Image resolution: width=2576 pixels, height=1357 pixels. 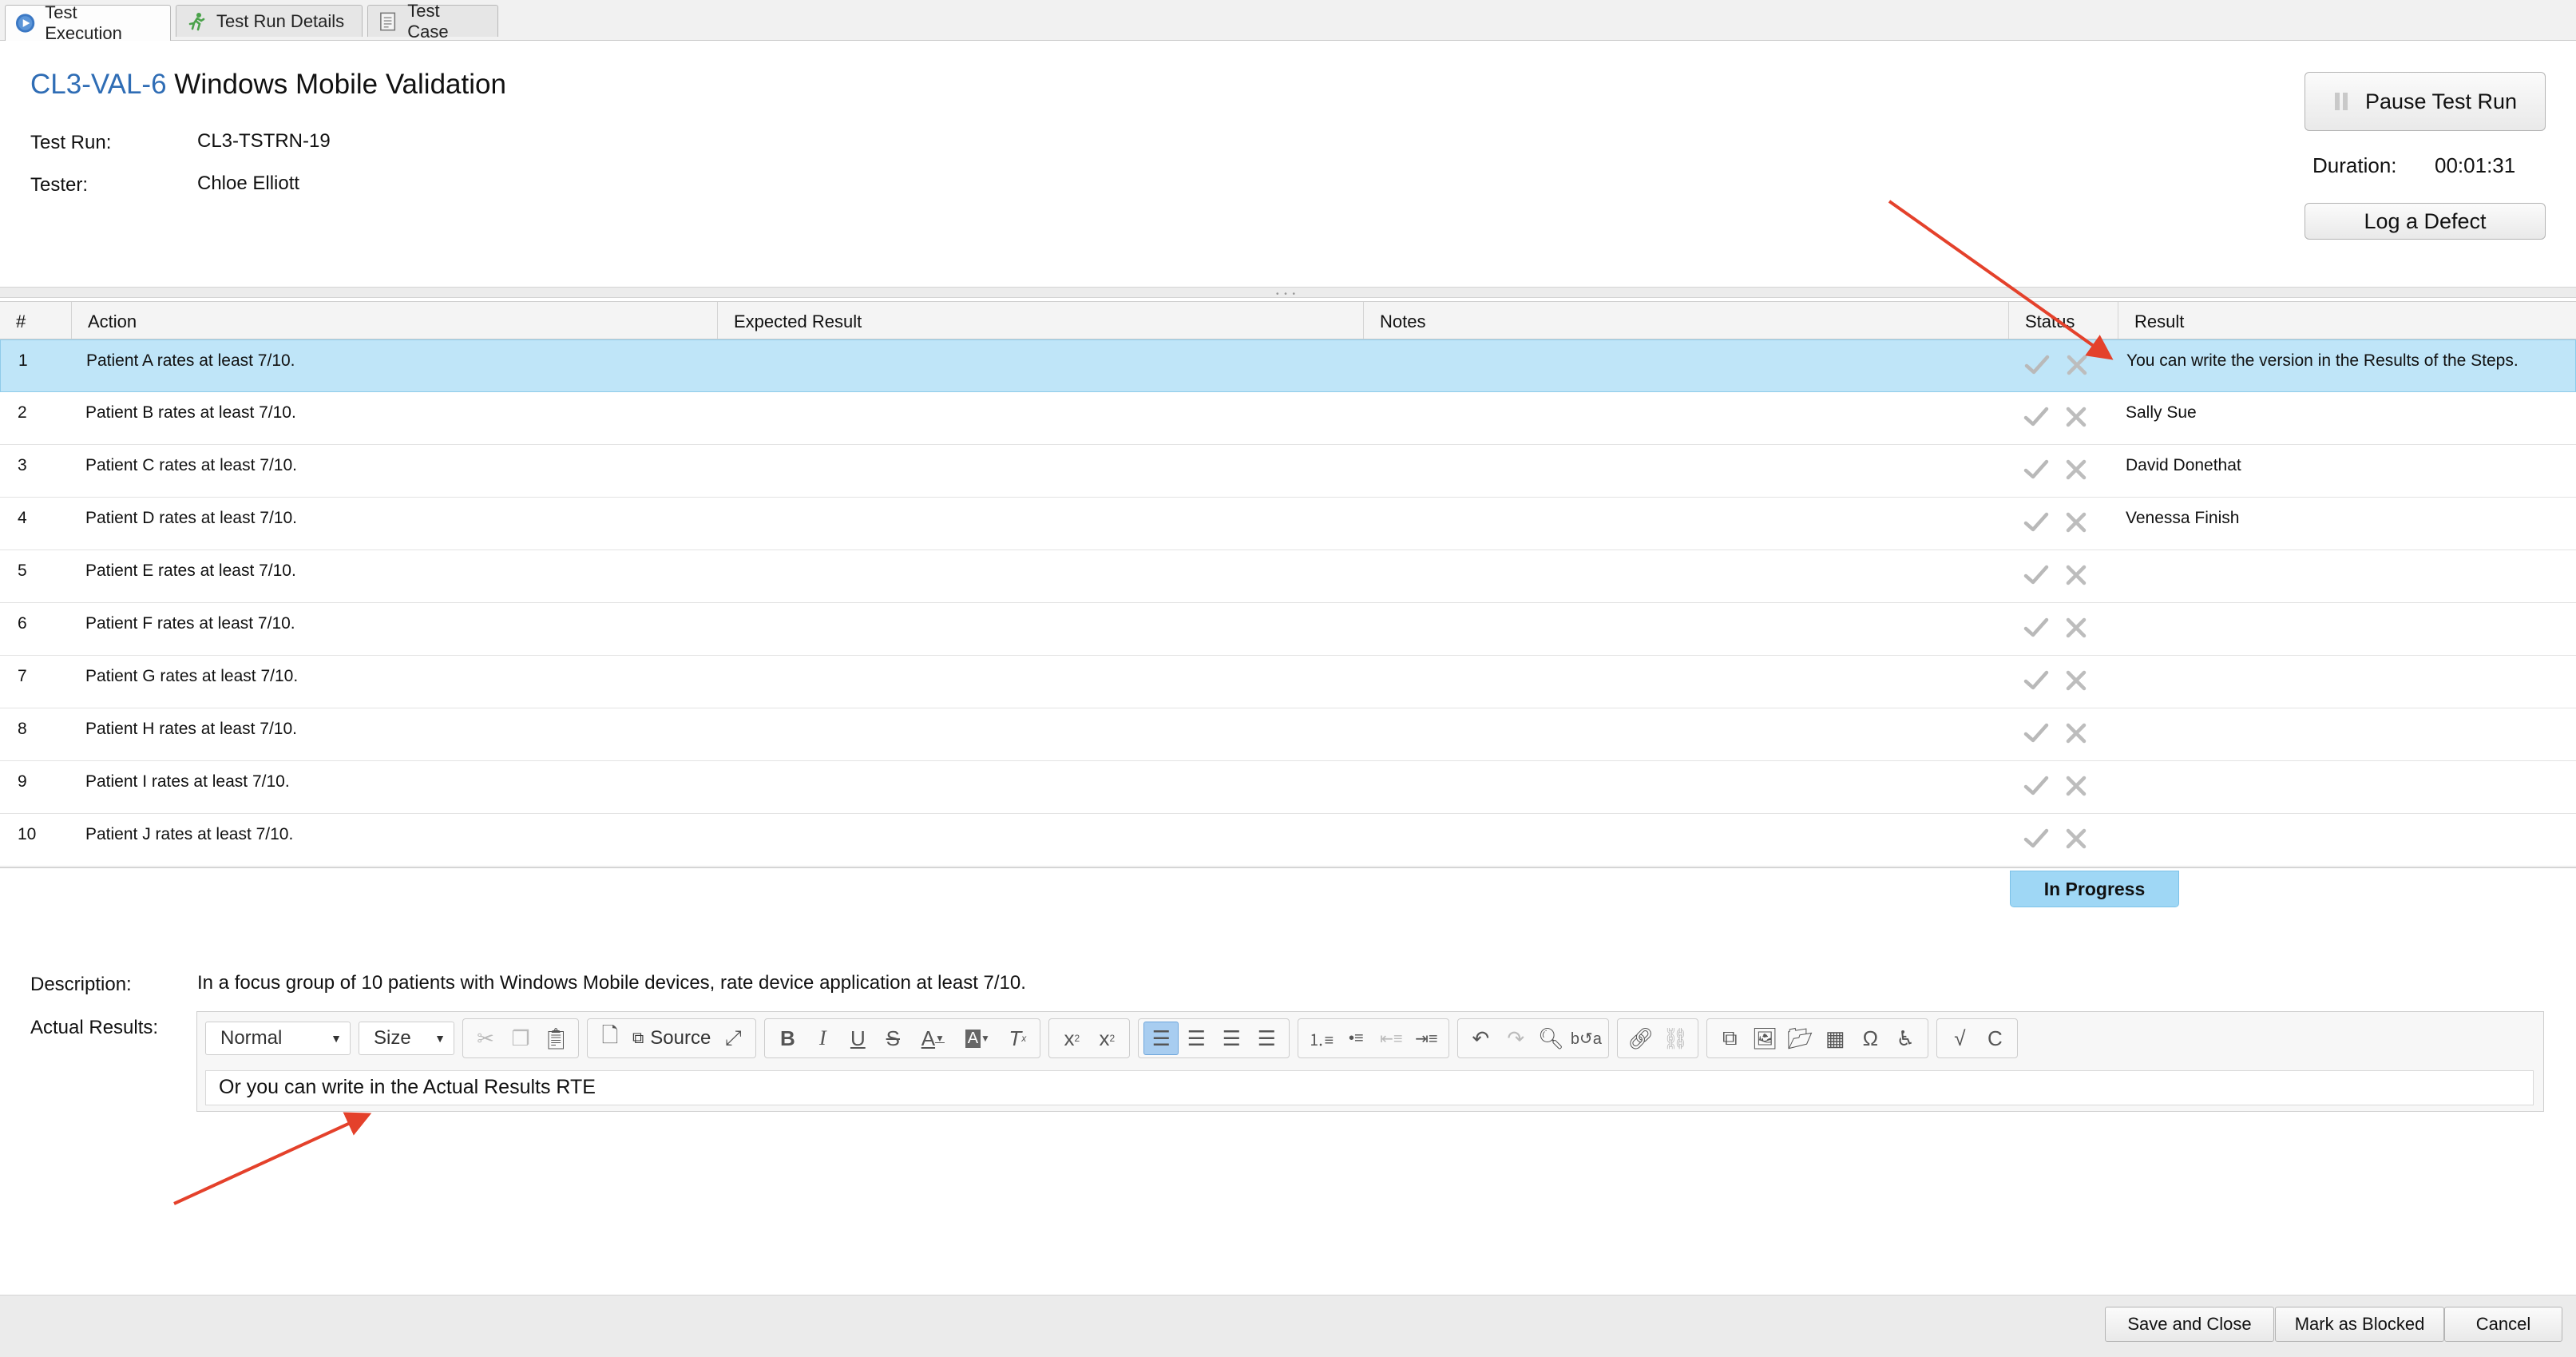 I want to click on annotation-arrow-result, so click(x=2001, y=280).